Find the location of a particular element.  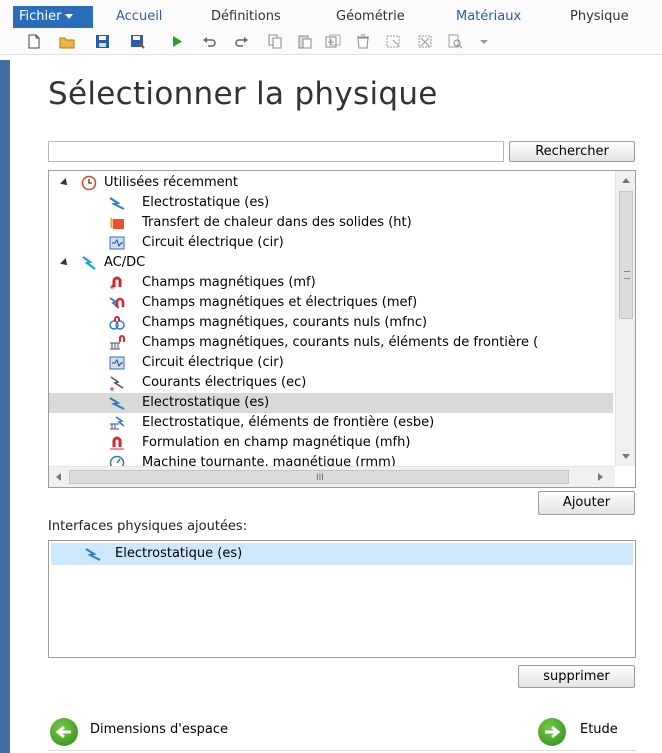

search-input is located at coordinates (276, 151).